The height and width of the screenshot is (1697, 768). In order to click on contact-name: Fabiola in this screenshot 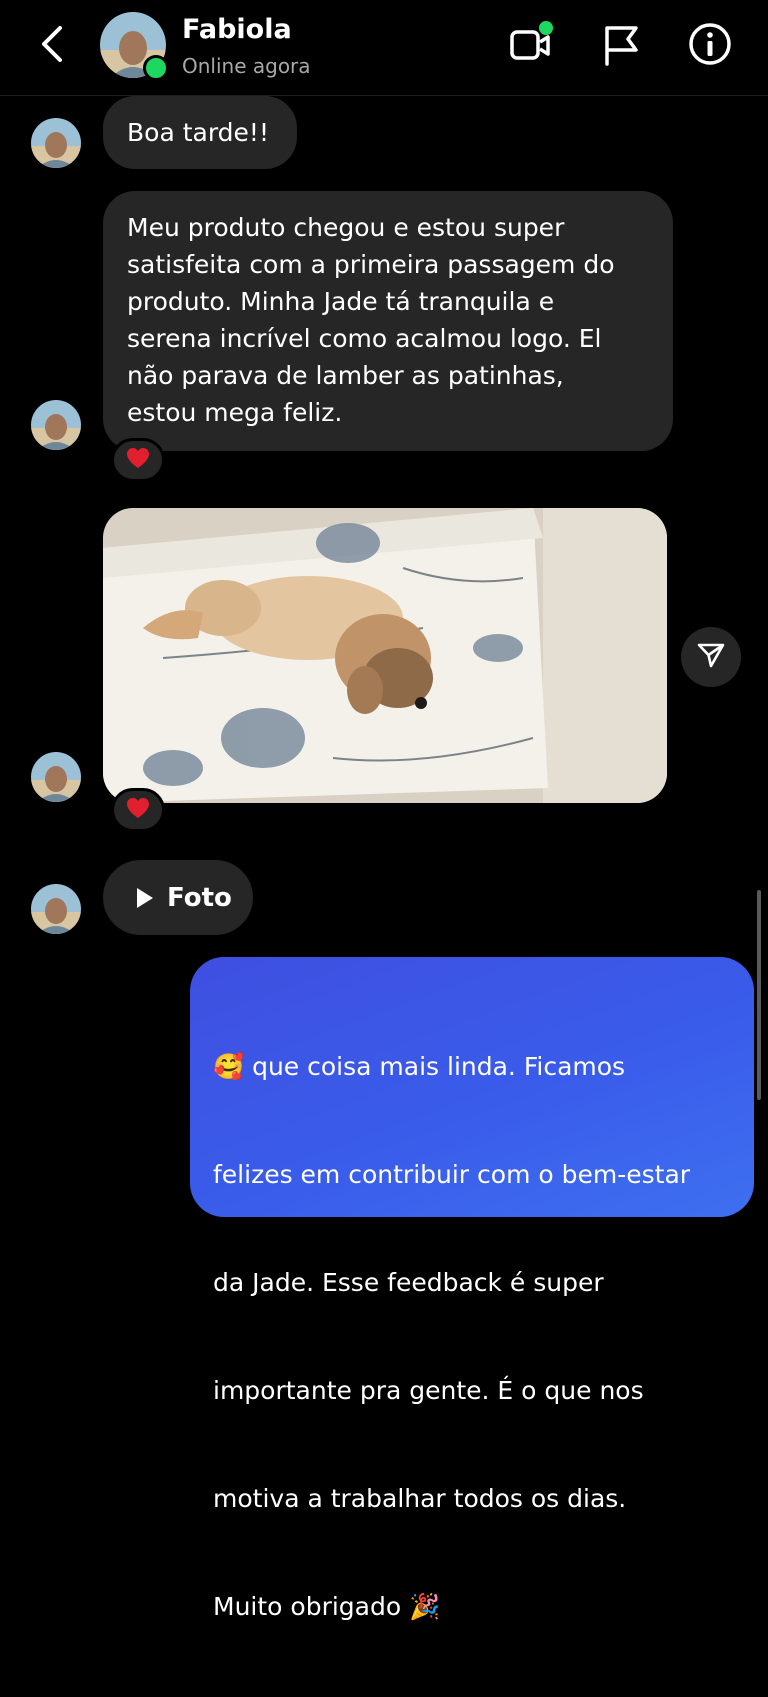, I will do `click(237, 29)`.